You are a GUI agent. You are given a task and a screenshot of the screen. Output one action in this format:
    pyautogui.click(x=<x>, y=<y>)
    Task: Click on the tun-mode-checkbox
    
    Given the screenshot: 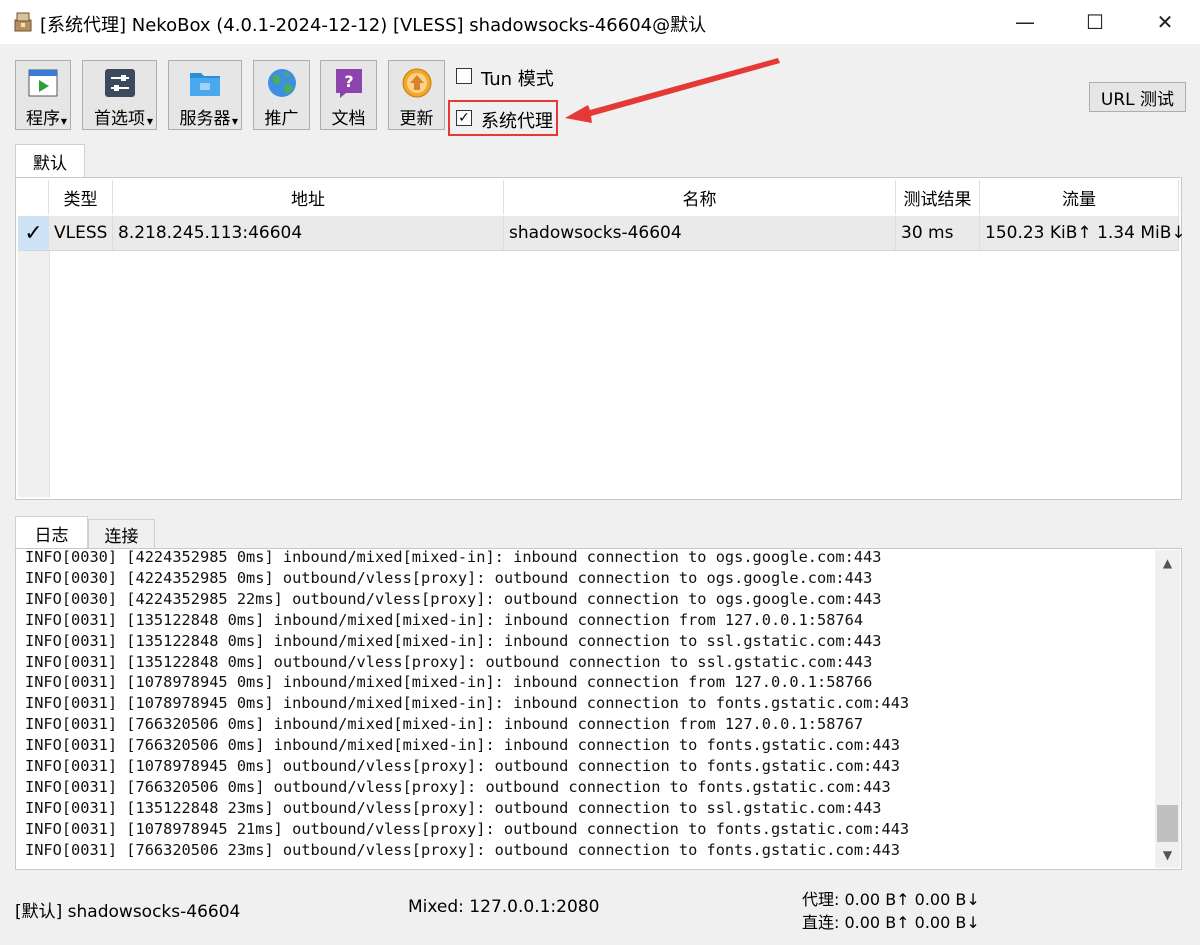 What is the action you would take?
    pyautogui.click(x=464, y=76)
    